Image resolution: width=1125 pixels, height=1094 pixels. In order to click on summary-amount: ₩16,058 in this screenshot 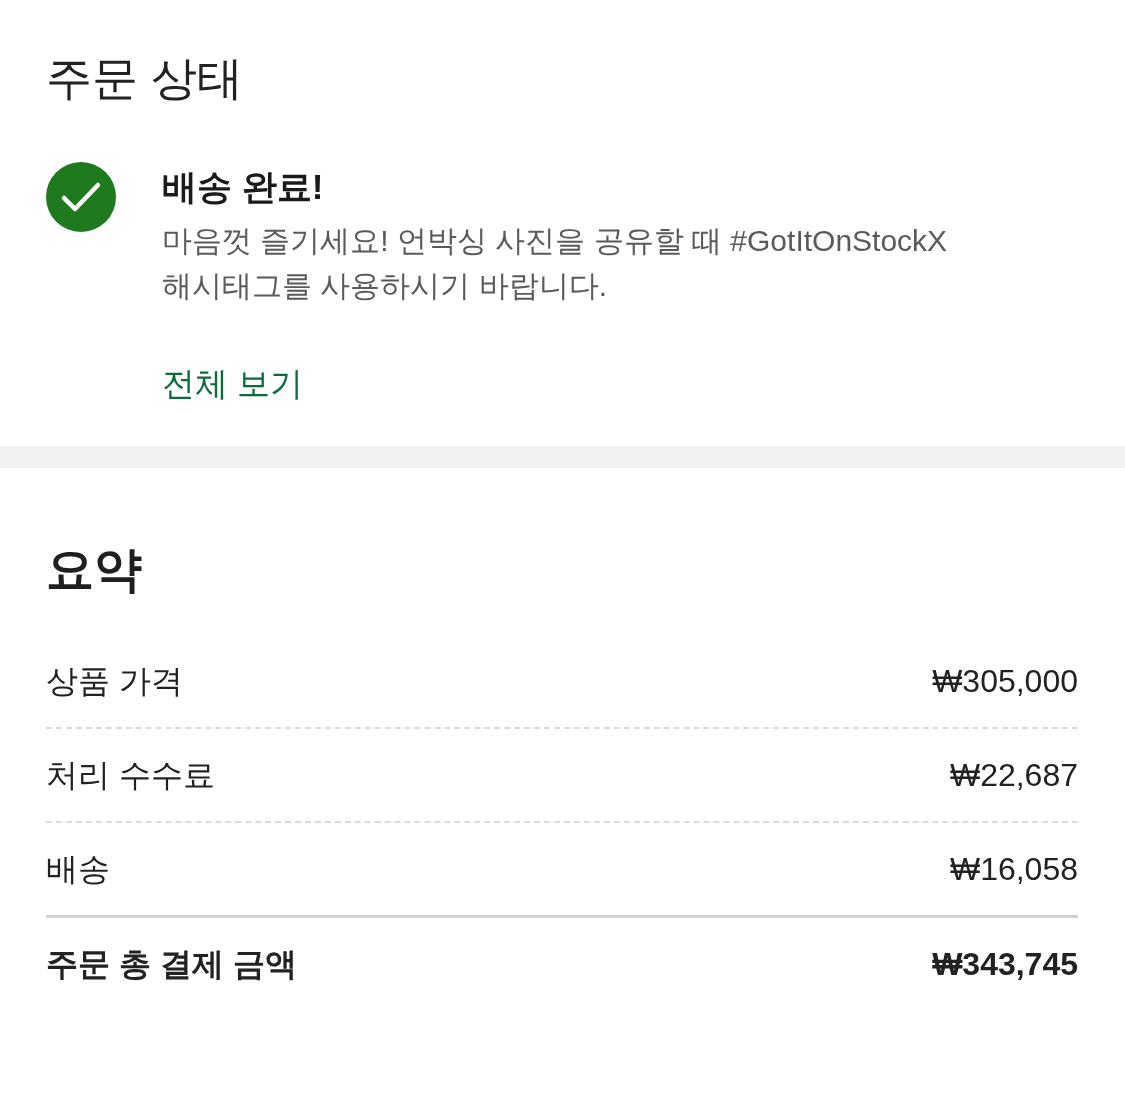, I will do `click(1013, 869)`.